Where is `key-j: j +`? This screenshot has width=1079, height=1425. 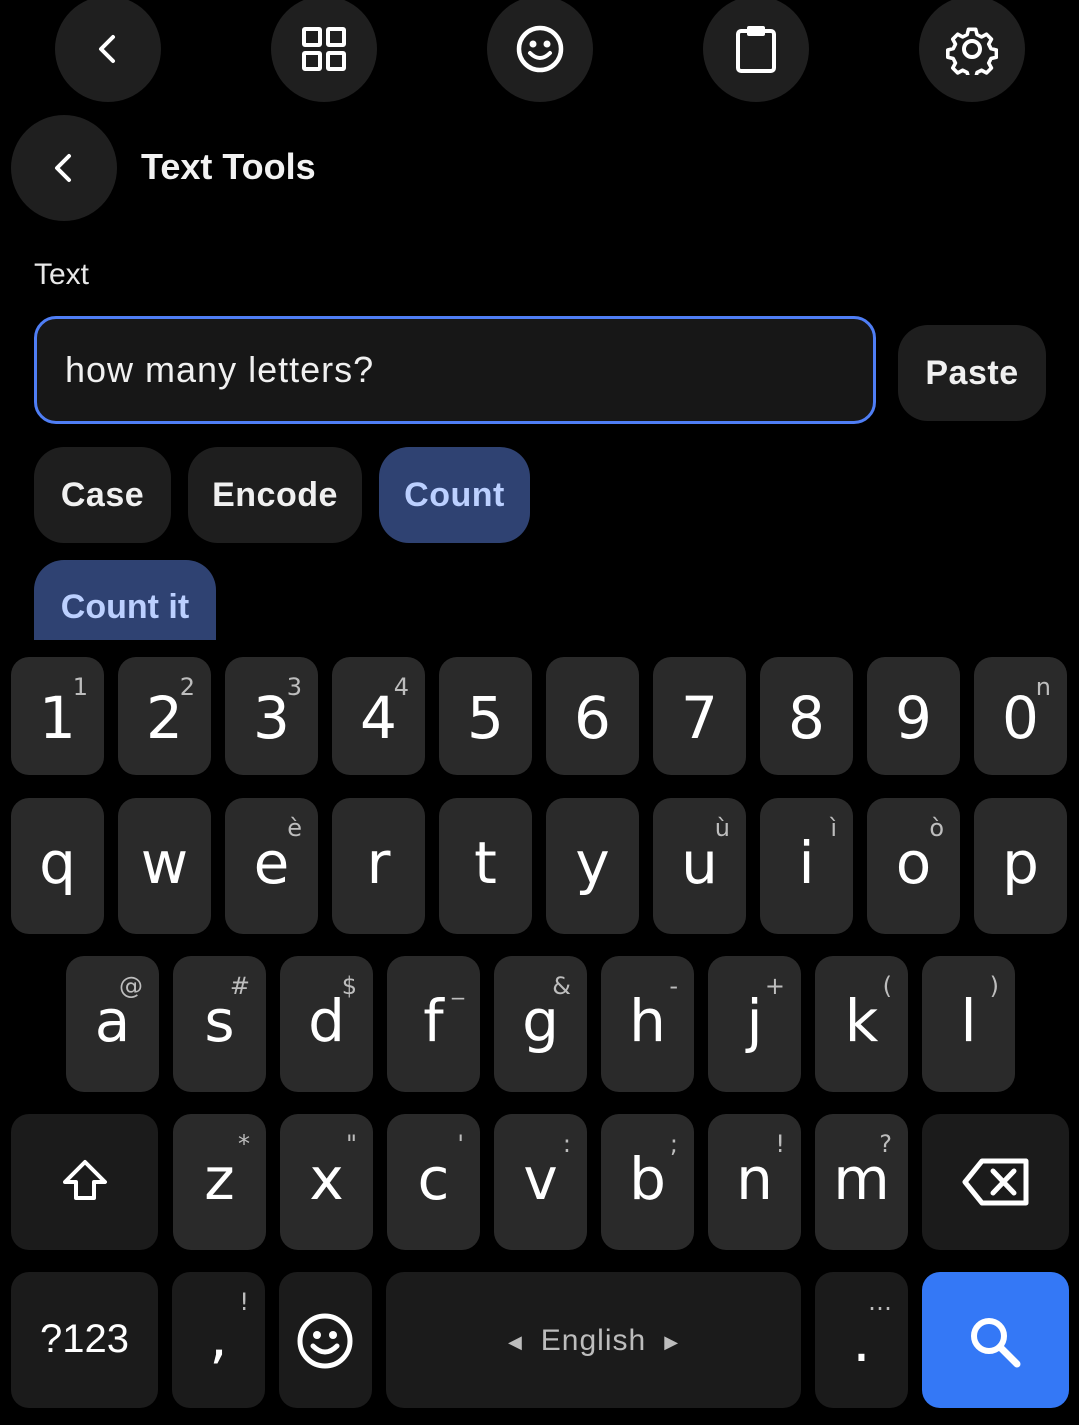
key-j: j + is located at coordinates (754, 1024).